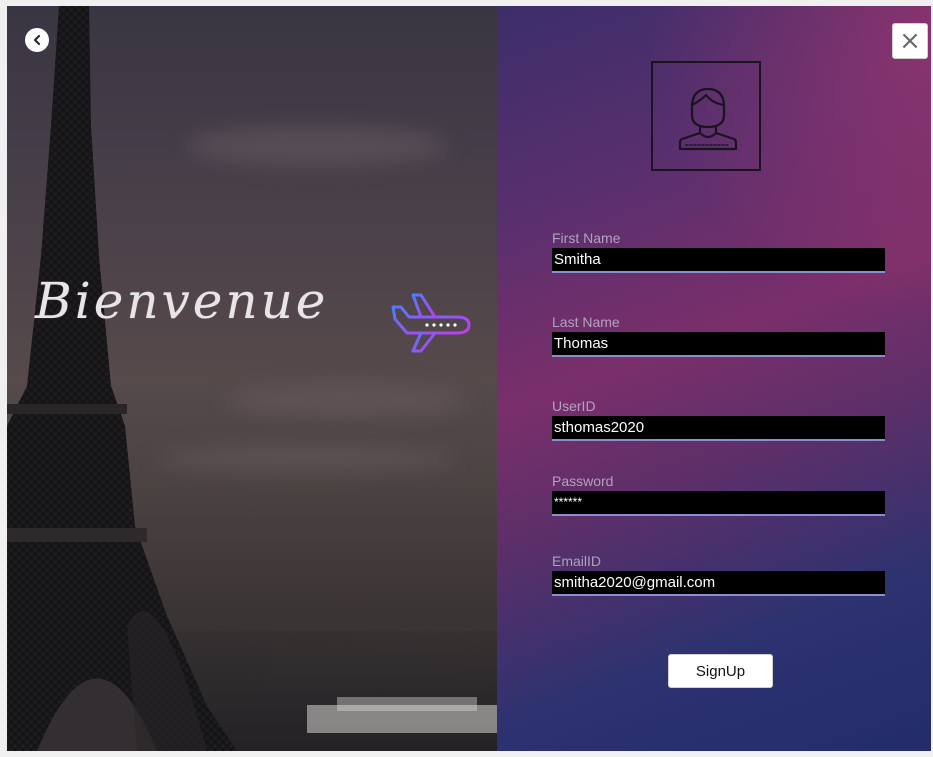 The width and height of the screenshot is (933, 757). Describe the element at coordinates (574, 406) in the screenshot. I see `user-id-label: UserID` at that location.